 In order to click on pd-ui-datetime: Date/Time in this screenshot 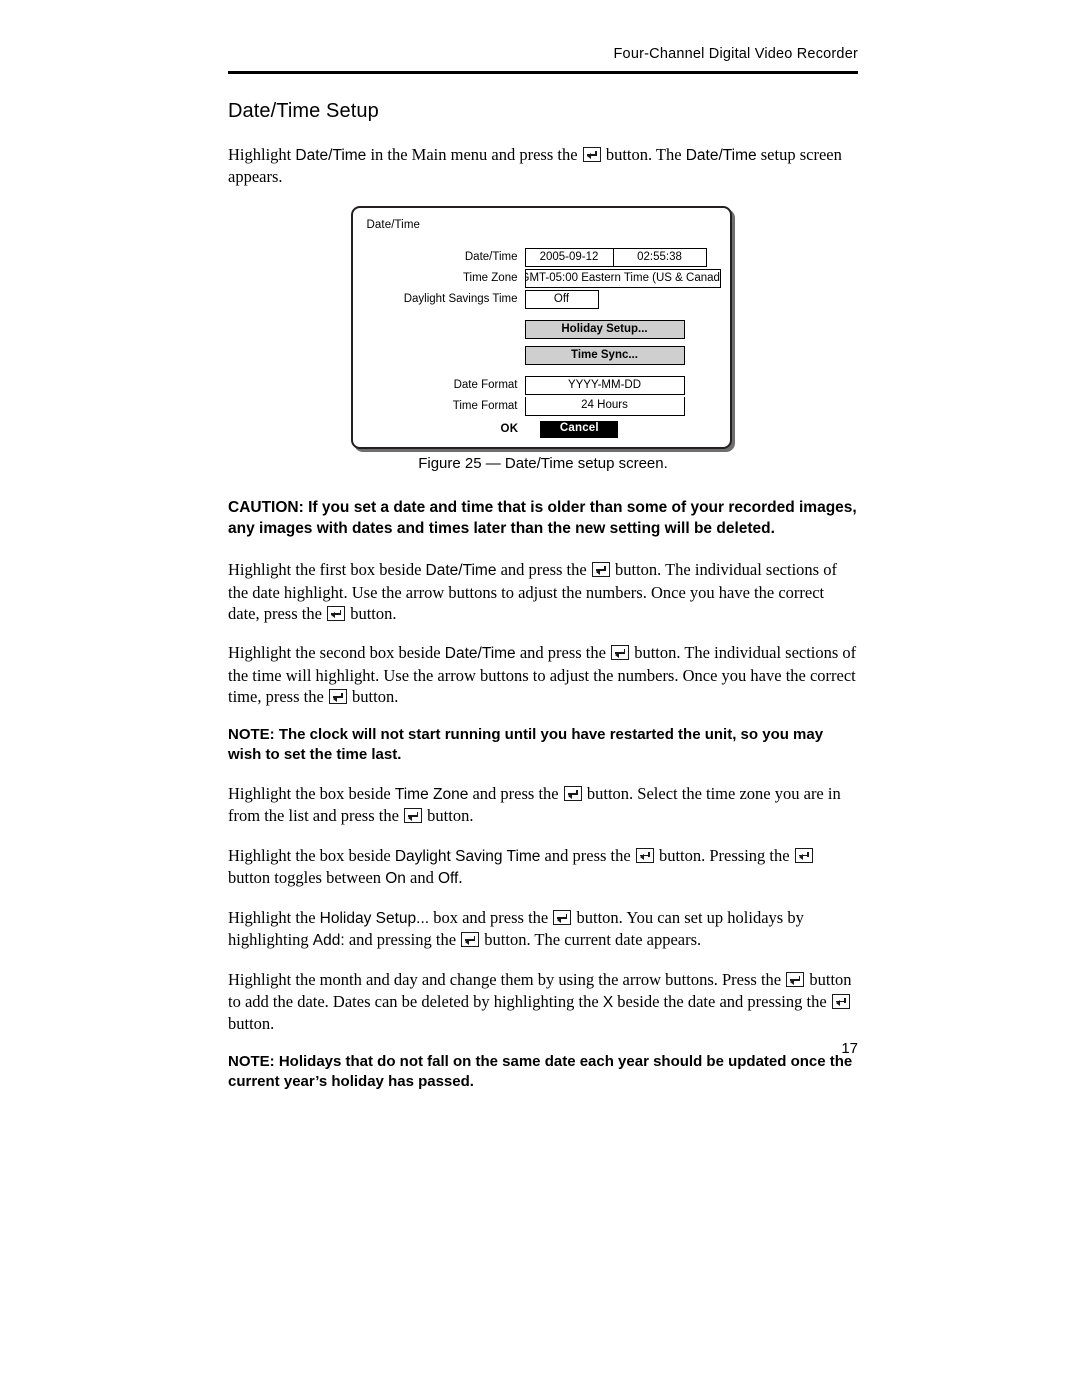, I will do `click(461, 571)`.